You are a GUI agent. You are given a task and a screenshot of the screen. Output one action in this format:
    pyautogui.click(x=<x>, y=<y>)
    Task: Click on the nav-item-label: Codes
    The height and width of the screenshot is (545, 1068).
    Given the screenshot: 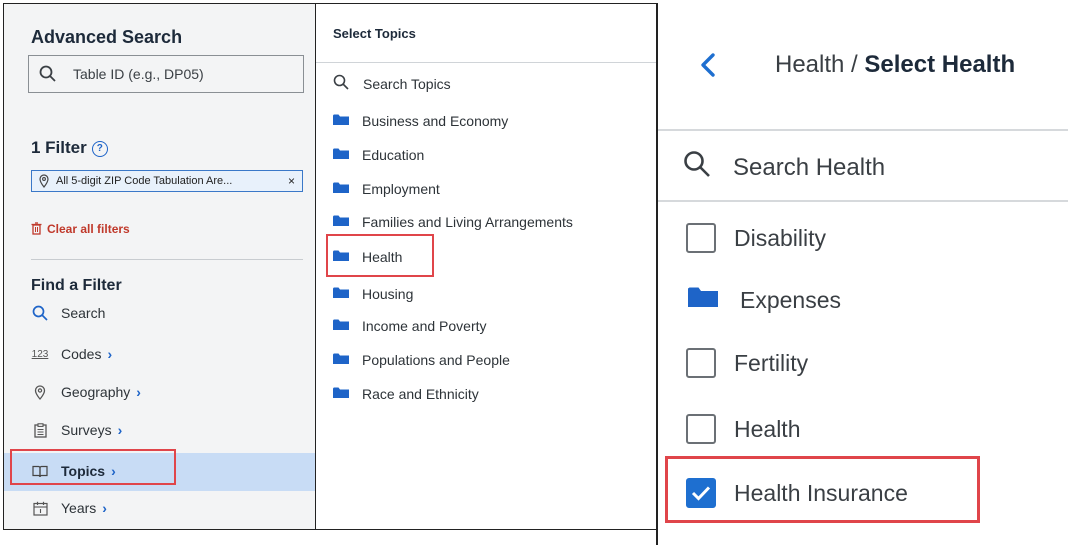 What is the action you would take?
    pyautogui.click(x=81, y=354)
    